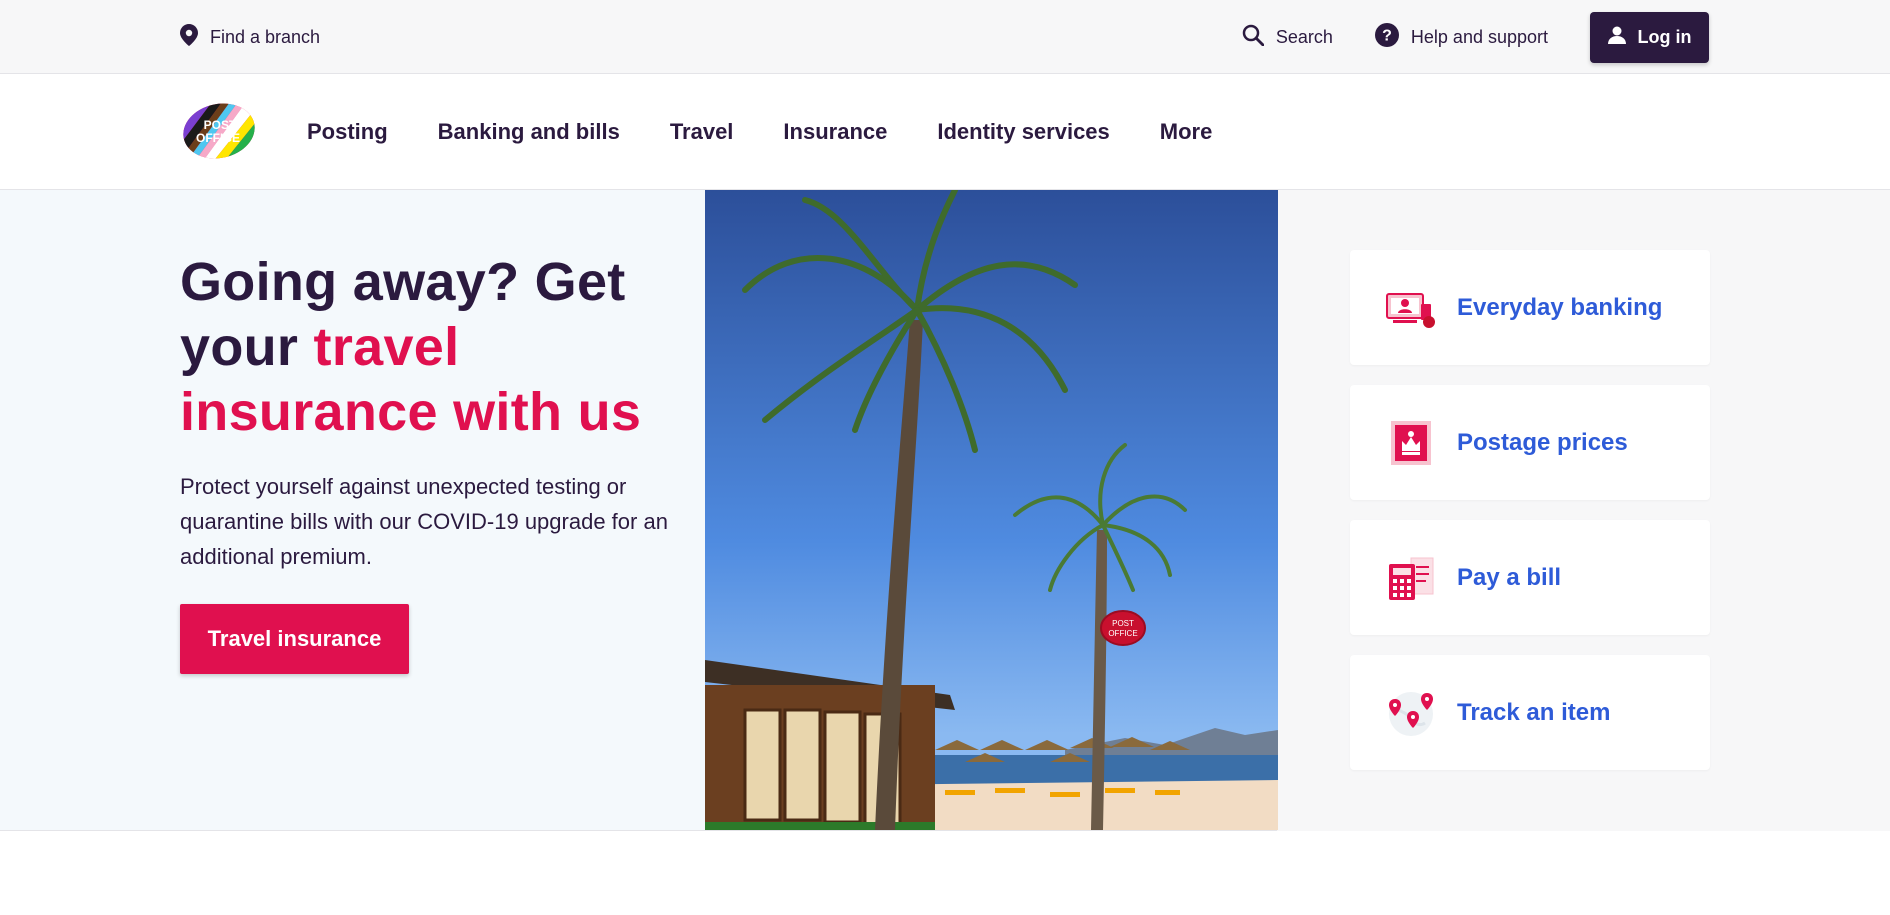 Image resolution: width=1890 pixels, height=915 pixels. What do you see at coordinates (1253, 37) in the screenshot?
I see `search-icon` at bounding box center [1253, 37].